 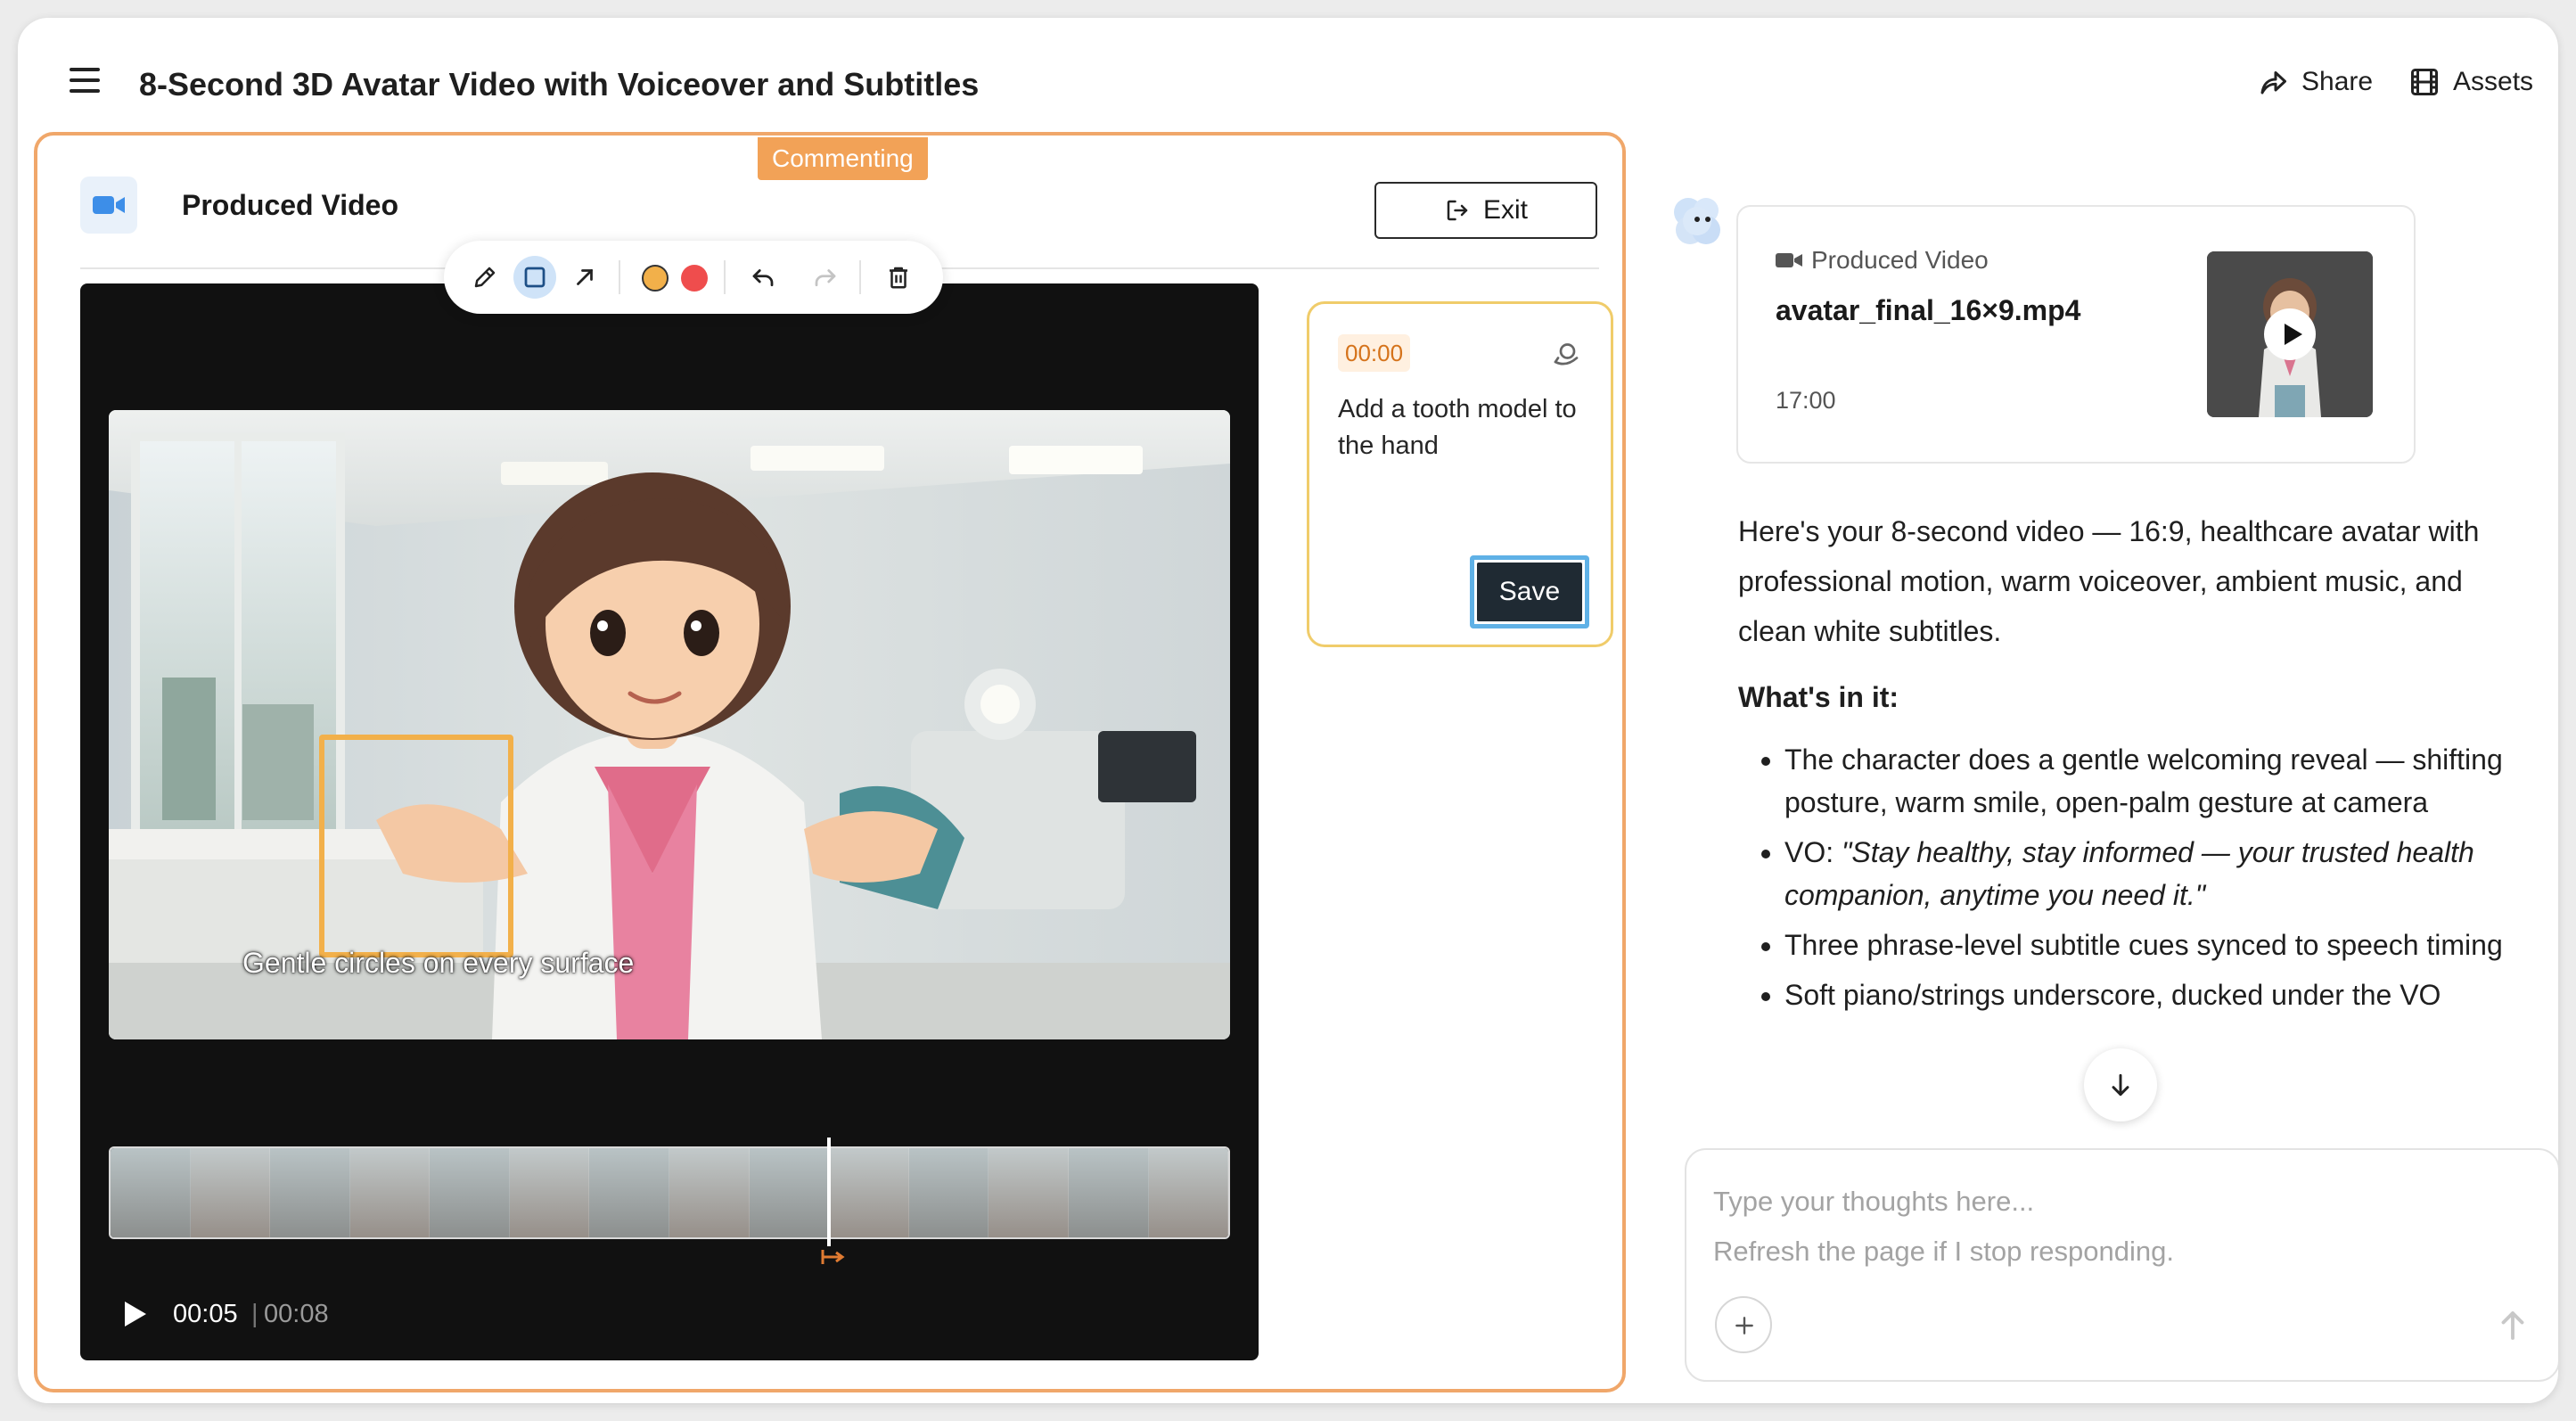 I want to click on file-card-label: Produced Video, so click(x=1883, y=261).